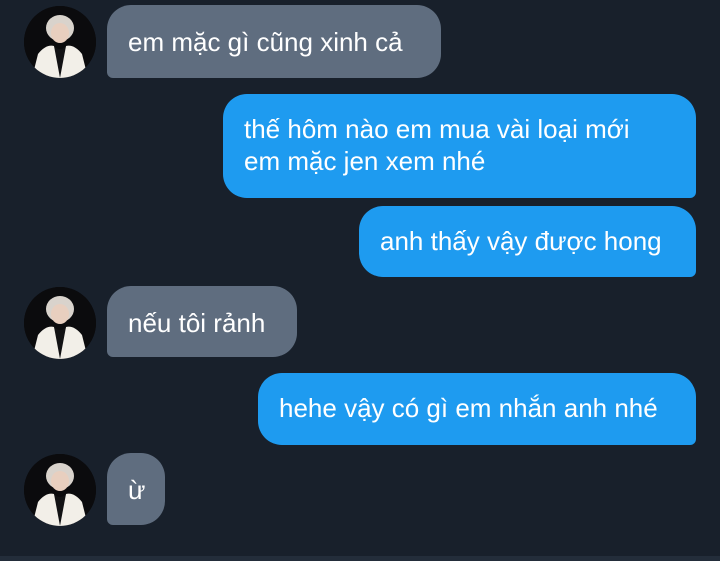 The height and width of the screenshot is (561, 720). Describe the element at coordinates (265, 42) in the screenshot. I see `message-text: em mặc gì cũng xinh cả` at that location.